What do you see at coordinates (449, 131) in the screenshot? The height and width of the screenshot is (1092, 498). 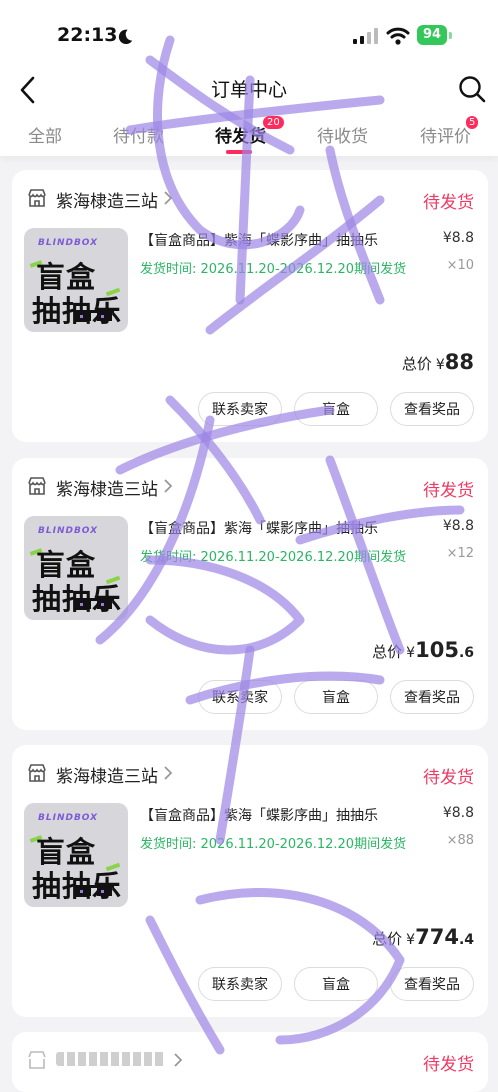 I see `tab-pending-review: 待评价 5` at bounding box center [449, 131].